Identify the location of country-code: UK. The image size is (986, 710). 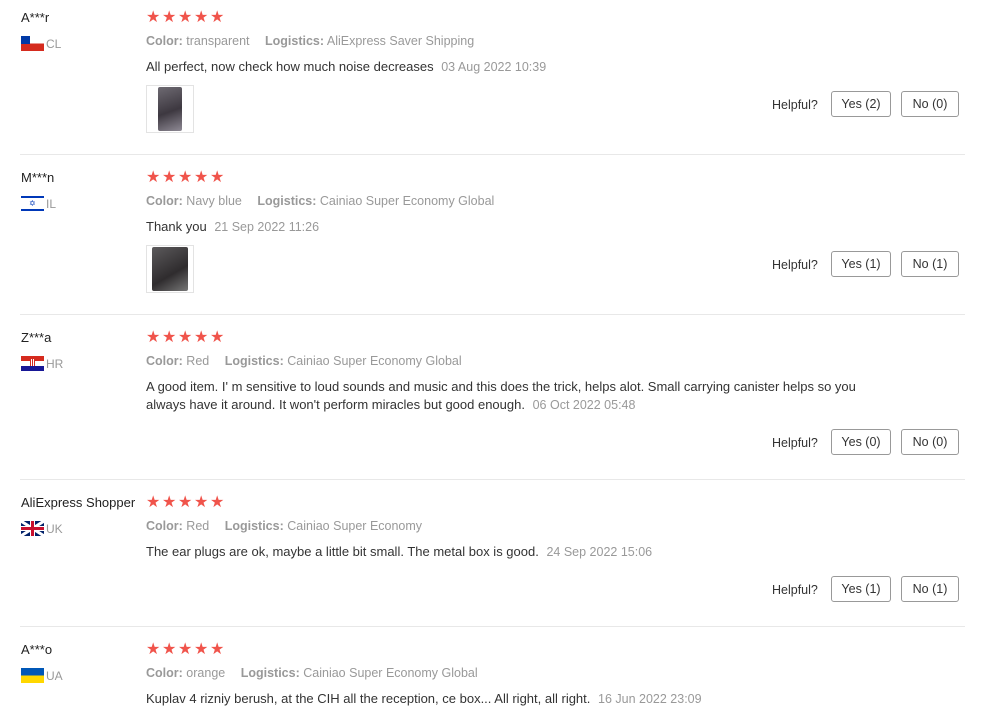
(54, 528).